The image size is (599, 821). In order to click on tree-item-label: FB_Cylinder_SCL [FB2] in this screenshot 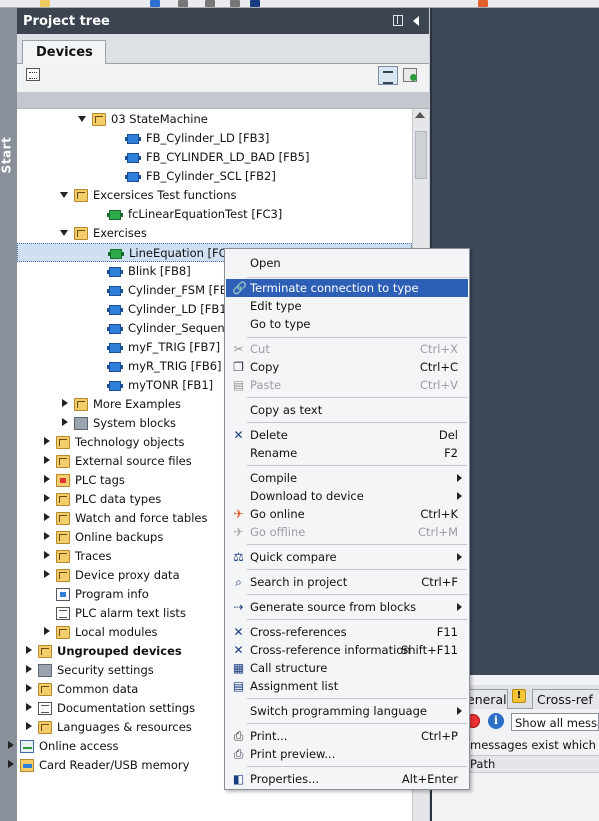, I will do `click(211, 176)`.